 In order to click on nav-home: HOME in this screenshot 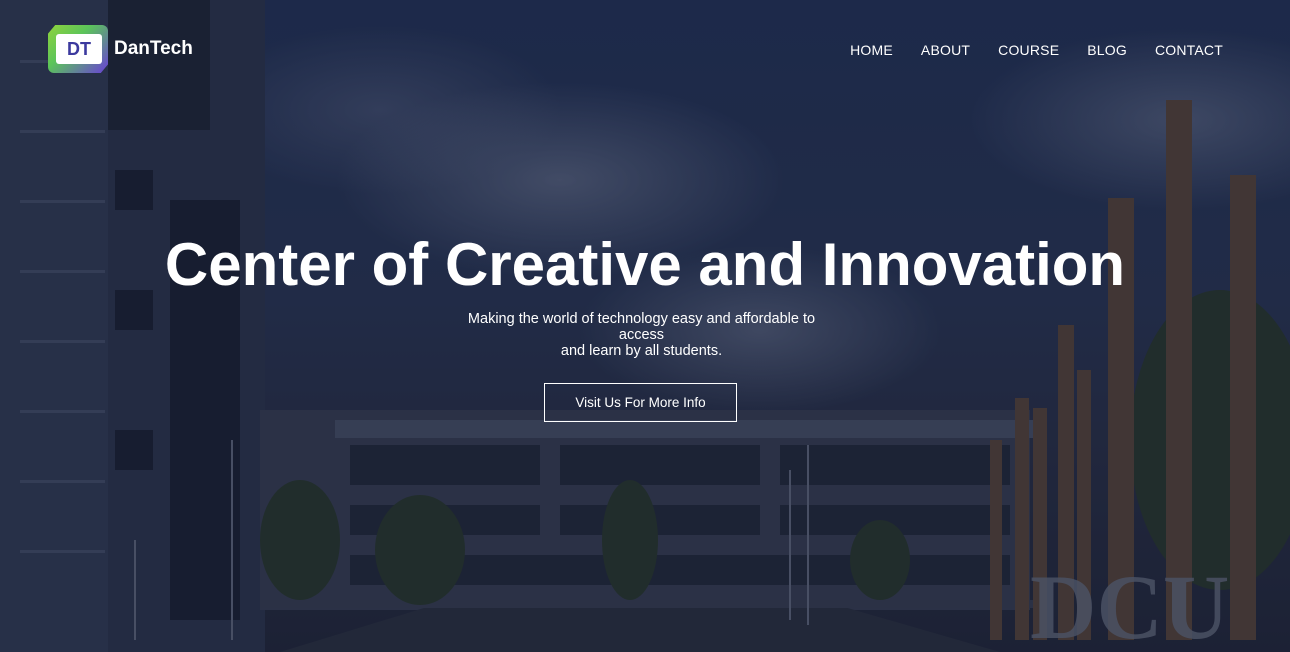, I will do `click(871, 50)`.